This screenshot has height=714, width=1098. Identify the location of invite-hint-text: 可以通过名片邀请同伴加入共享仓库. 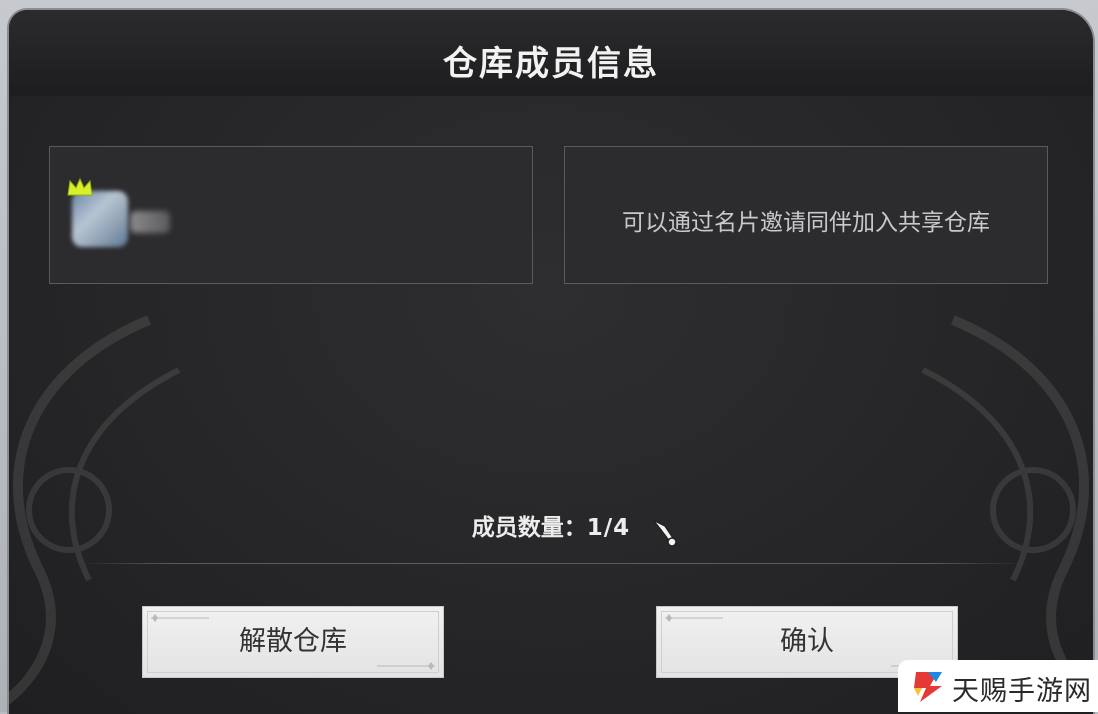
(806, 223).